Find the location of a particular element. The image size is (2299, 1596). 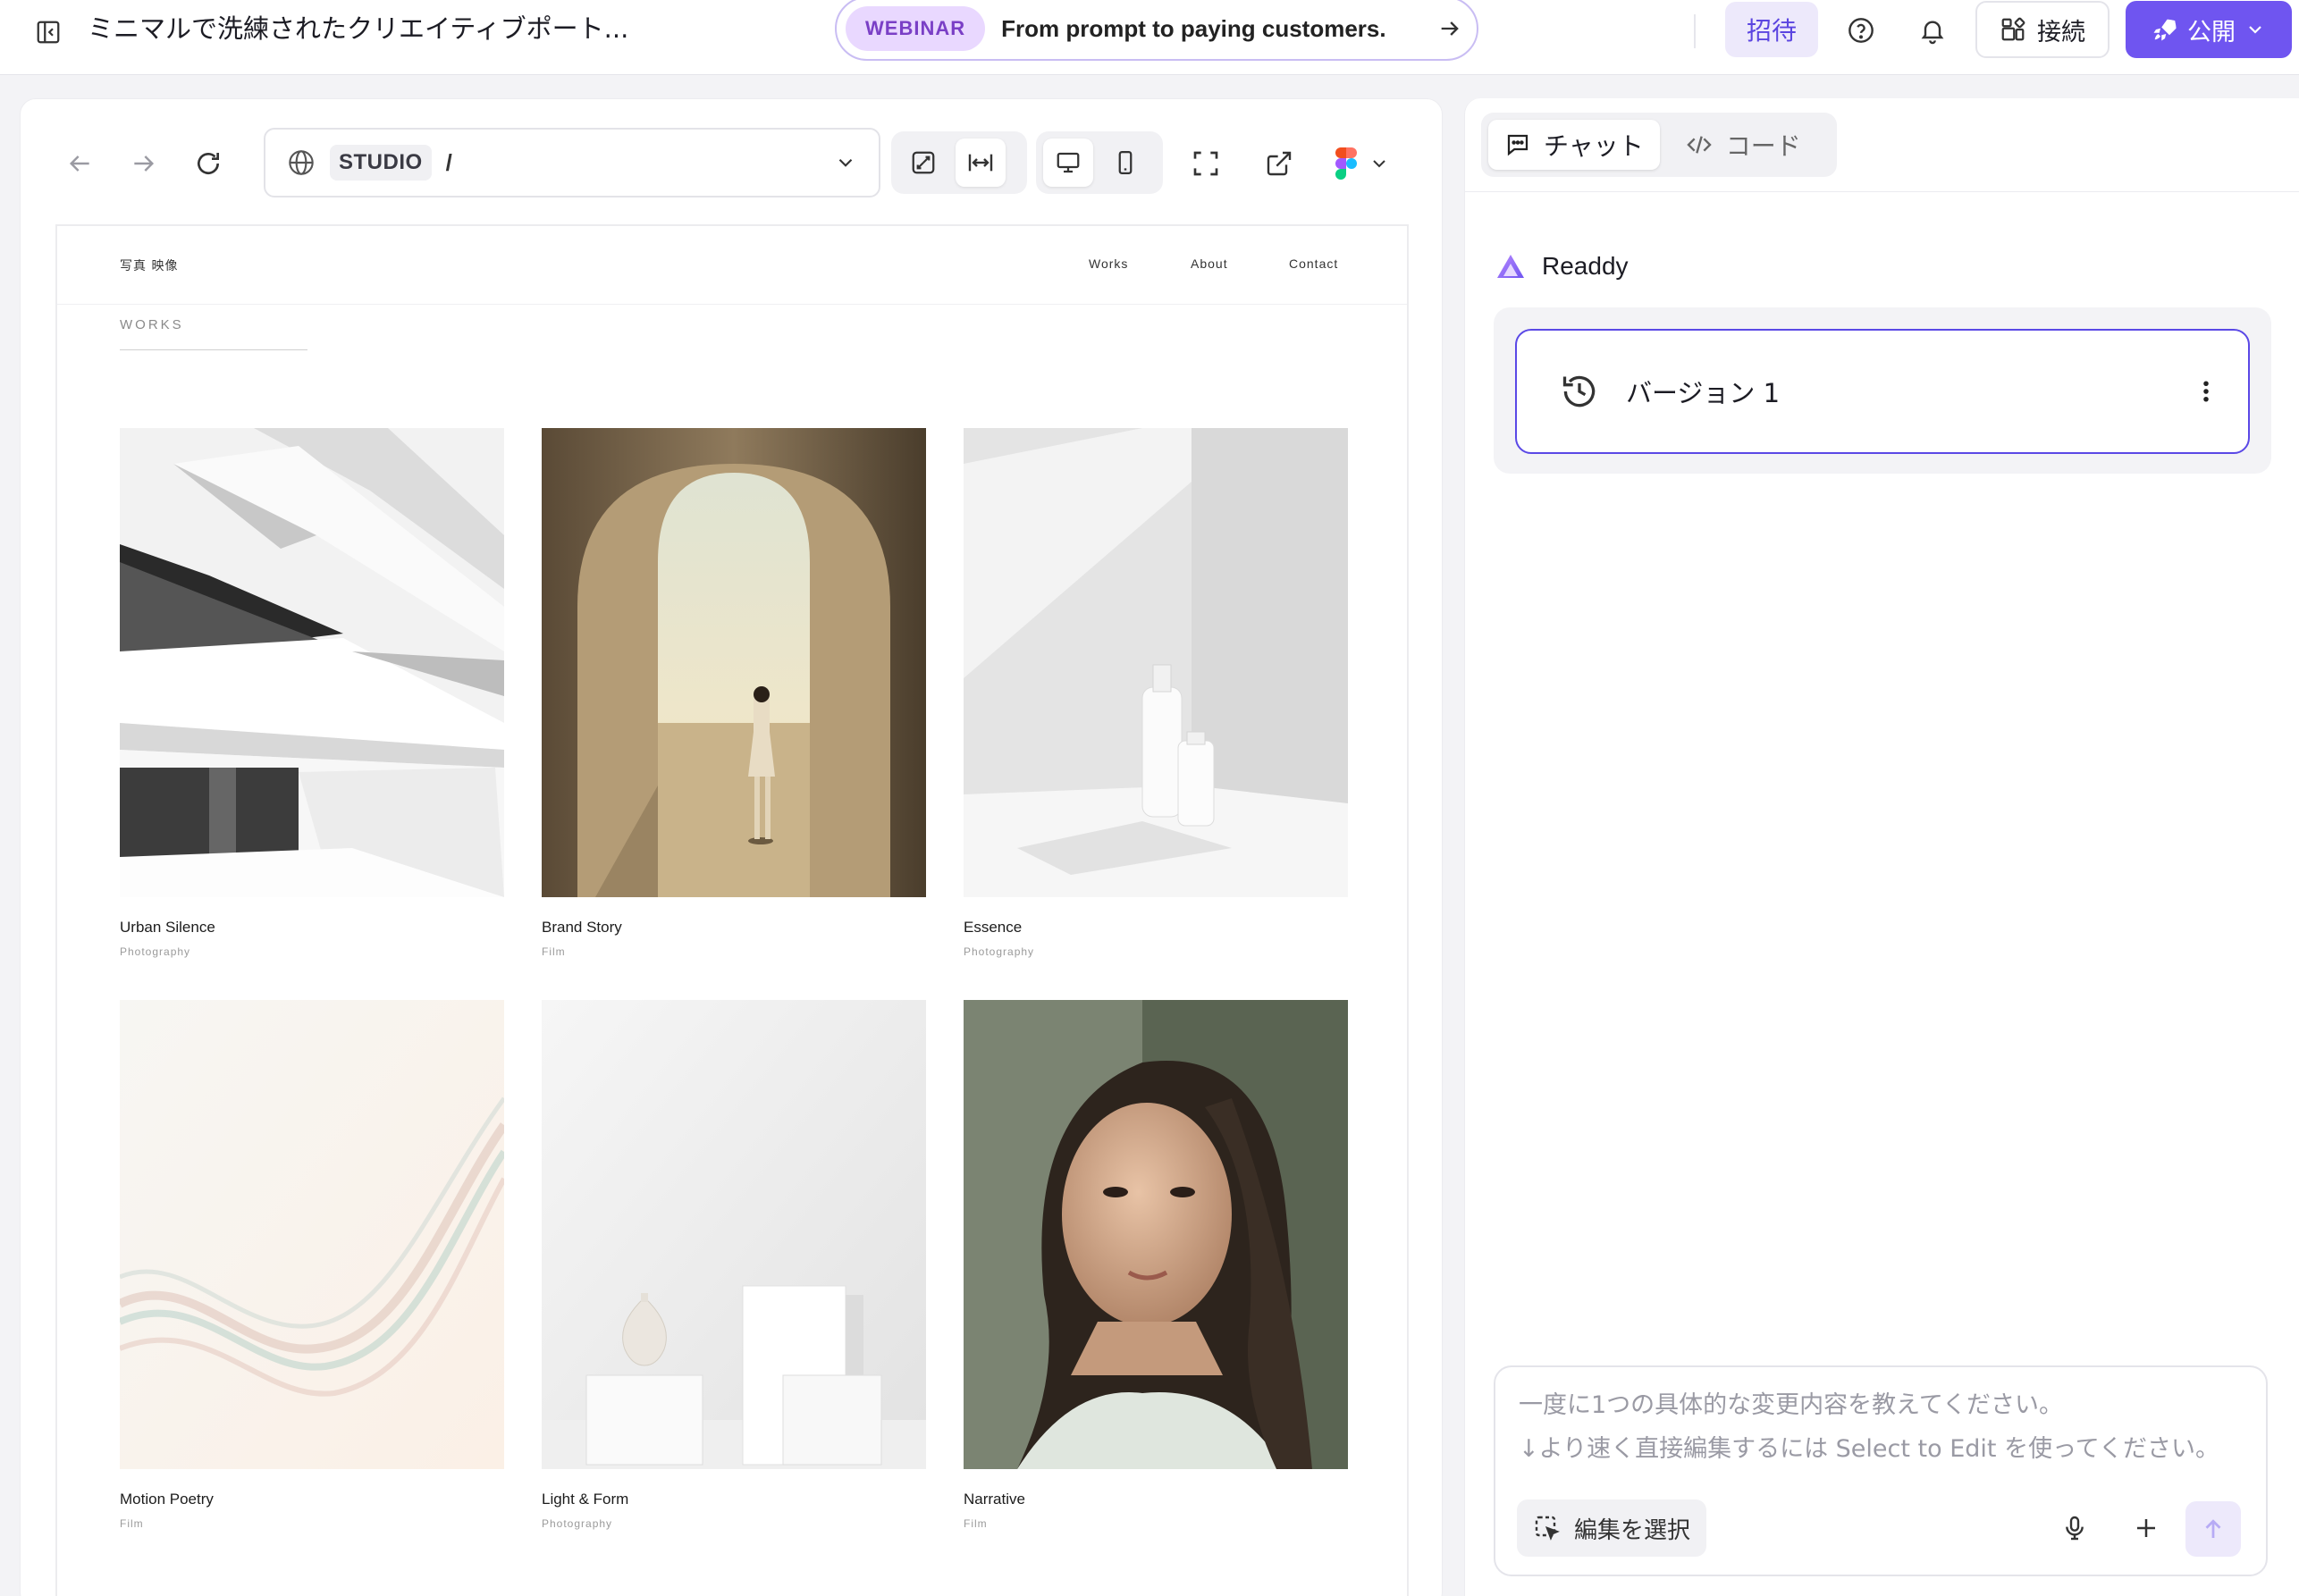

publish-button: 公開 is located at coordinates (2209, 29).